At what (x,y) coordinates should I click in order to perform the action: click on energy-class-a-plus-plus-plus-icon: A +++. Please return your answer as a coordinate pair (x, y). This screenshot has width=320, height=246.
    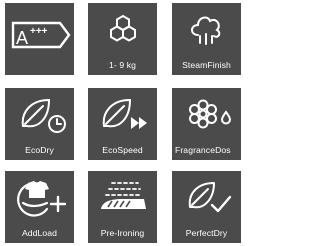
    Looking at the image, I should click on (41, 35).